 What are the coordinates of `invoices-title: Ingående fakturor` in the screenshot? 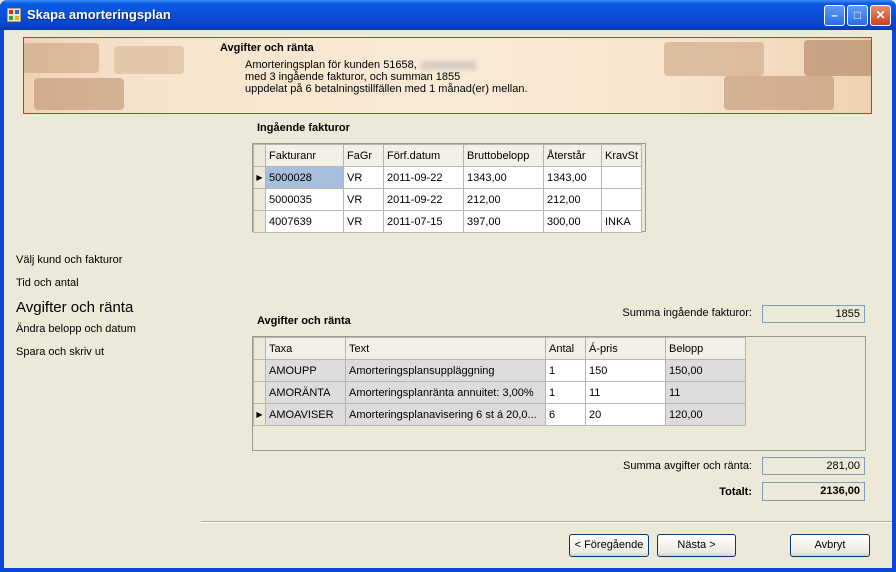 It's located at (303, 128).